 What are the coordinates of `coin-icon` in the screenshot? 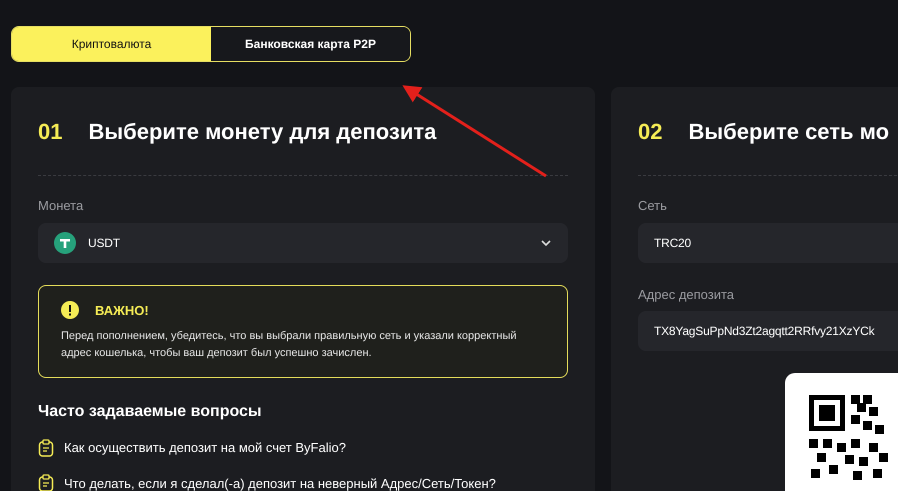 It's located at (65, 243).